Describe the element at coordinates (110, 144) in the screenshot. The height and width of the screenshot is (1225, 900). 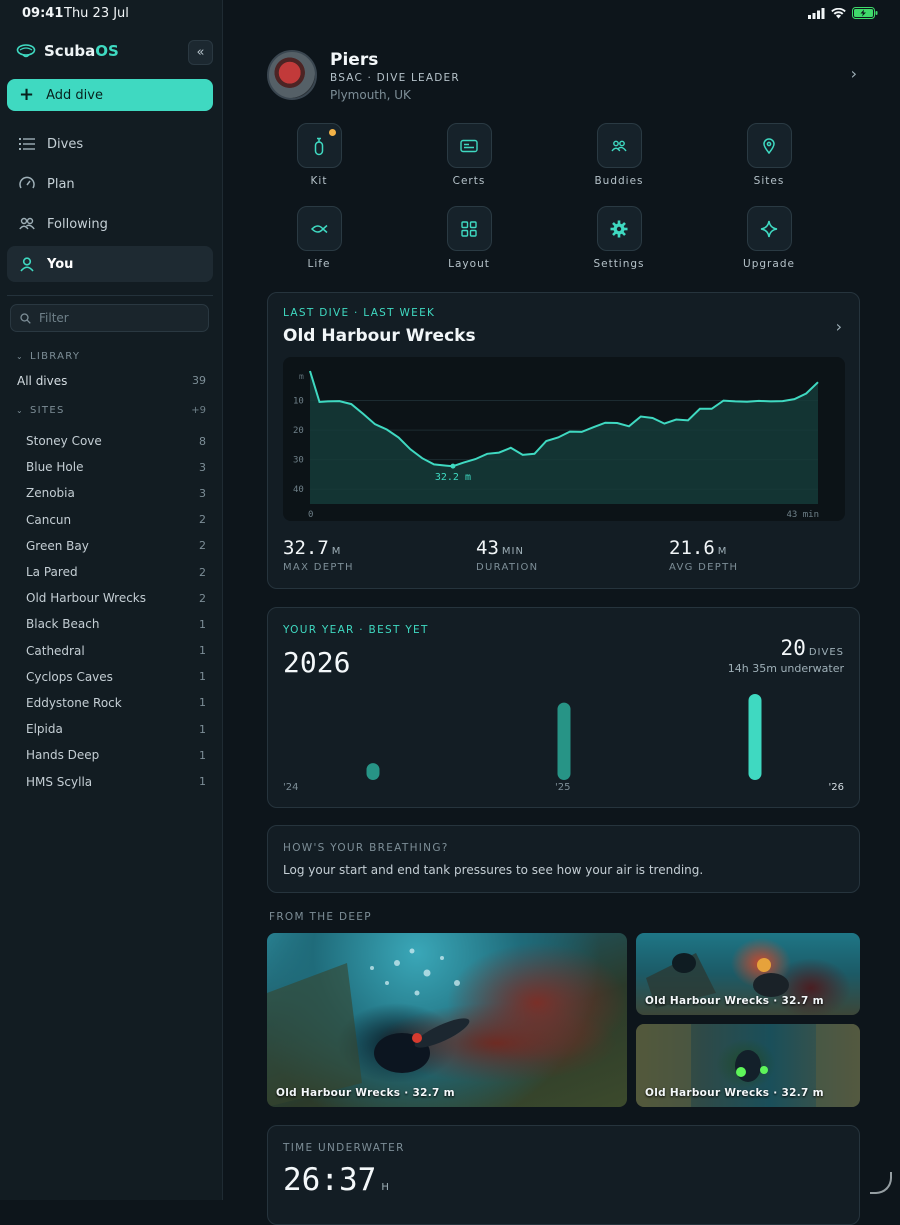
I see `sidebar-item-dives: Dives` at that location.